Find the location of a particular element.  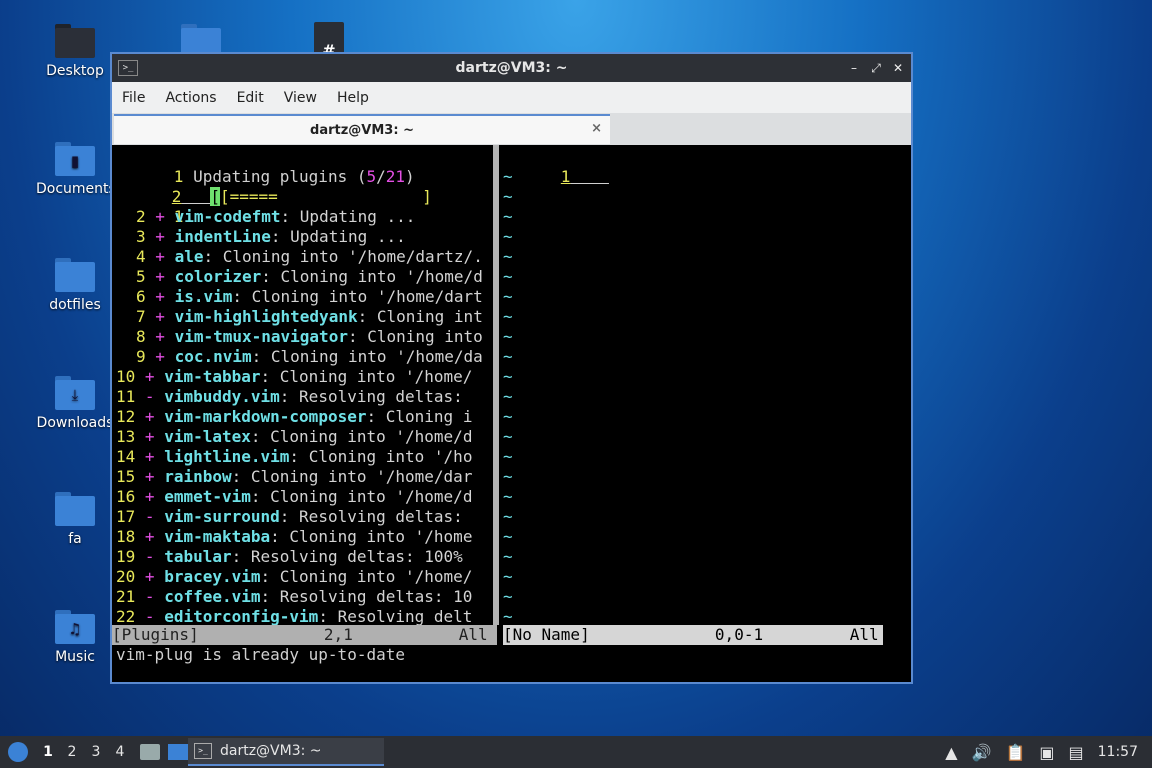

menu-bar: File Actions Edit View Help is located at coordinates (511, 97).